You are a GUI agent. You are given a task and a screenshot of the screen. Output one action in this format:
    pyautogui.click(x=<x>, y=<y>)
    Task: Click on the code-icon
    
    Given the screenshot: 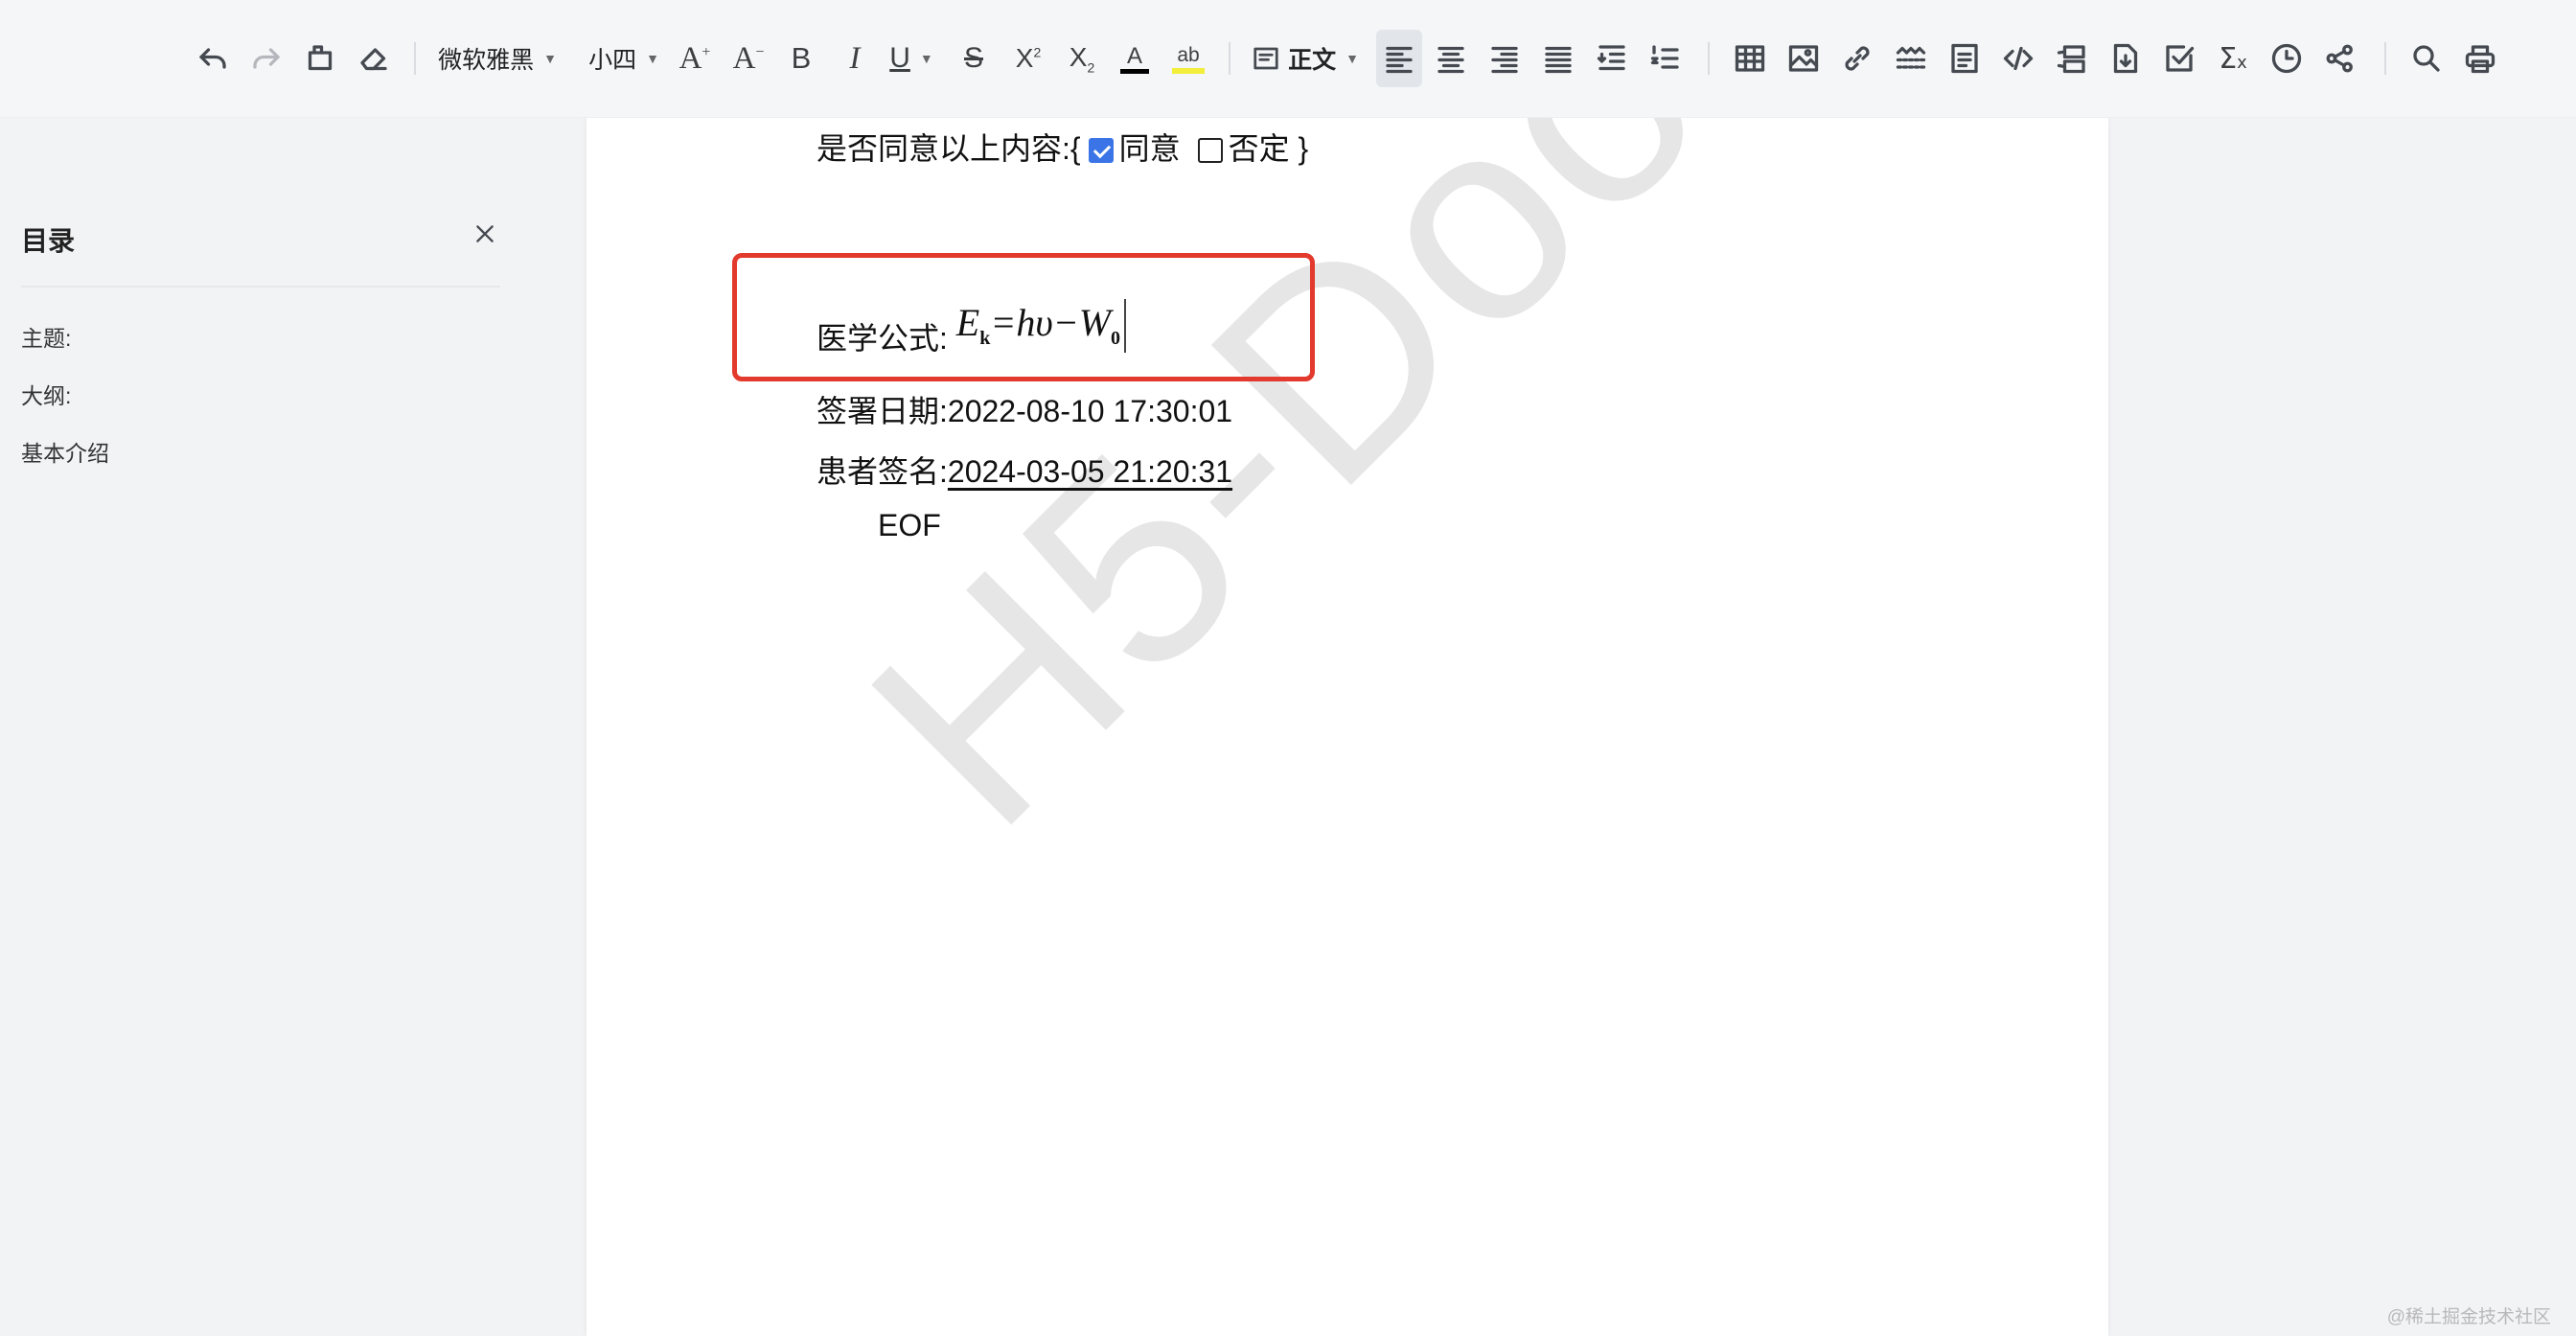 What is the action you would take?
    pyautogui.click(x=2018, y=58)
    